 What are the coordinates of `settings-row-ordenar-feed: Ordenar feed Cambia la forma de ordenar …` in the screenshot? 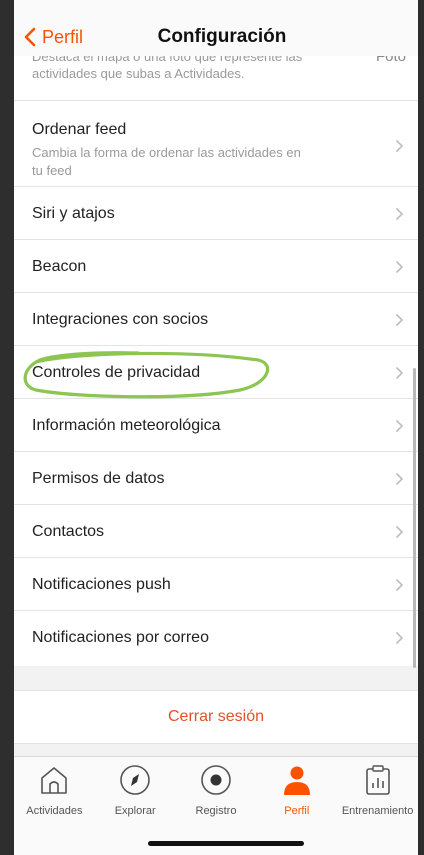 It's located at (216, 144).